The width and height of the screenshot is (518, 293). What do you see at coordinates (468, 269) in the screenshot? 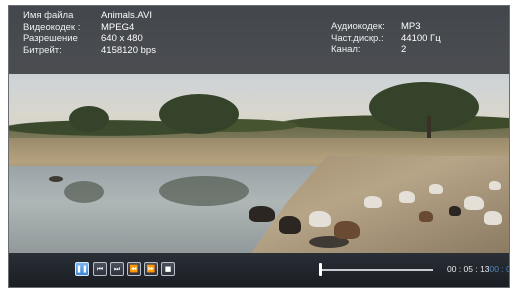
I see `time-current: 00 : 05 : 13` at bounding box center [468, 269].